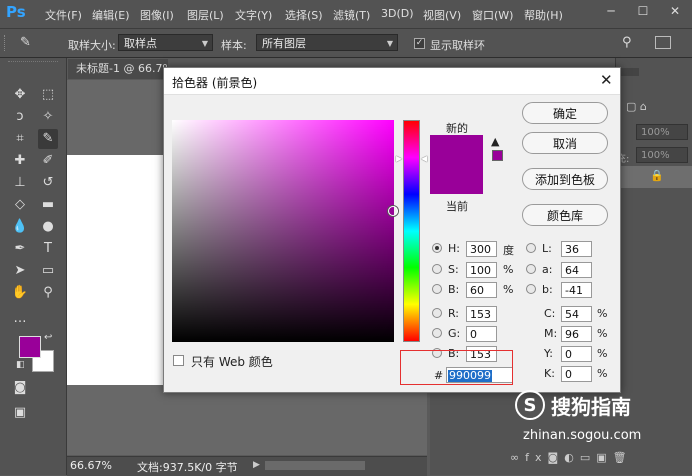  Describe the element at coordinates (48, 337) in the screenshot. I see `swap-colors-icon: ↩` at that location.